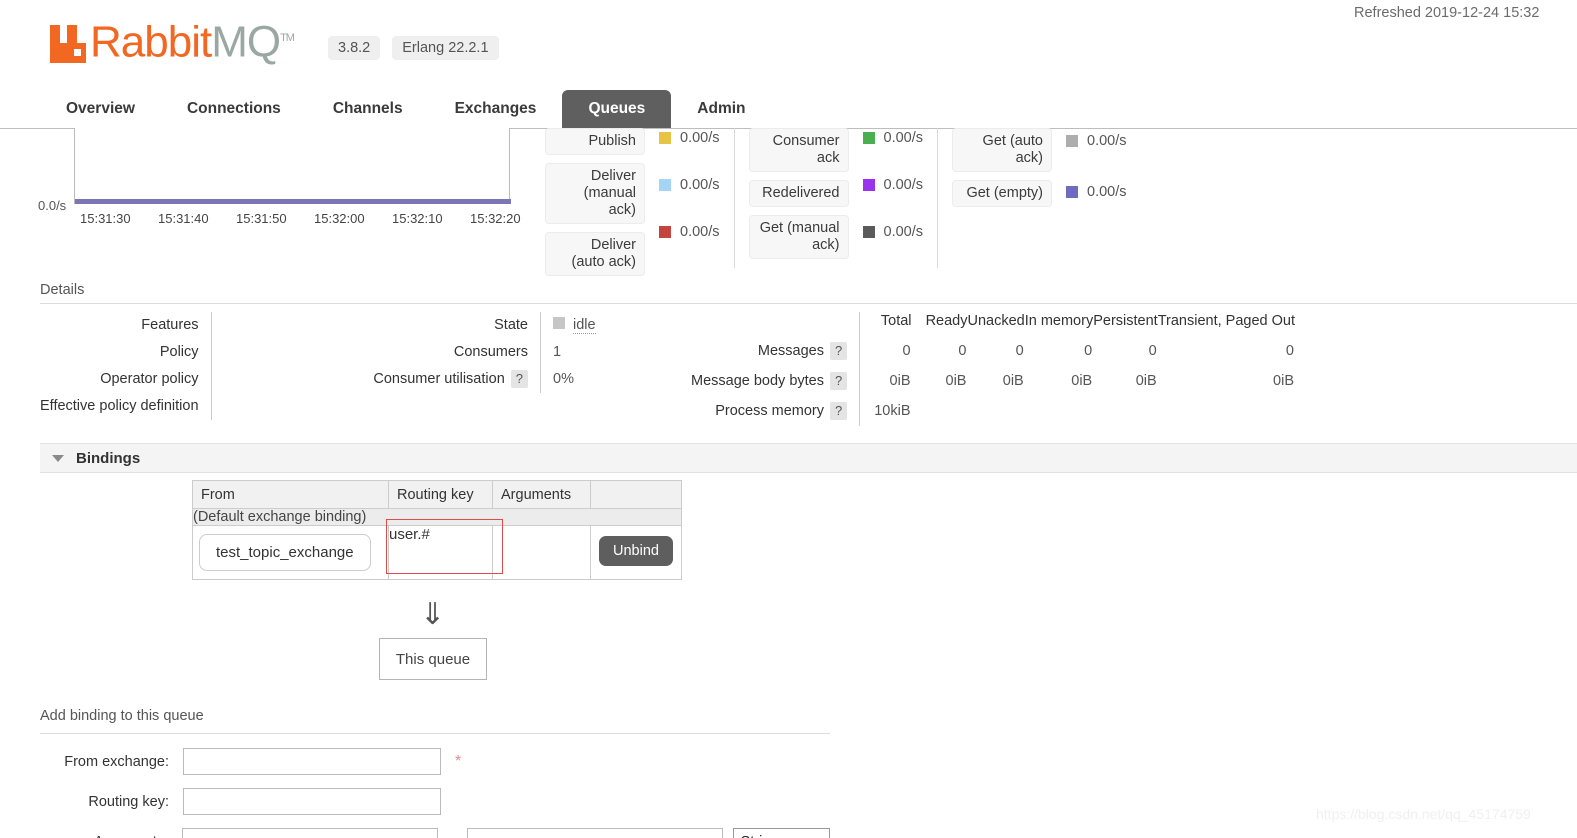 The height and width of the screenshot is (838, 1577). Describe the element at coordinates (1125, 321) in the screenshot. I see `messages-col-persistent: Persistent` at that location.